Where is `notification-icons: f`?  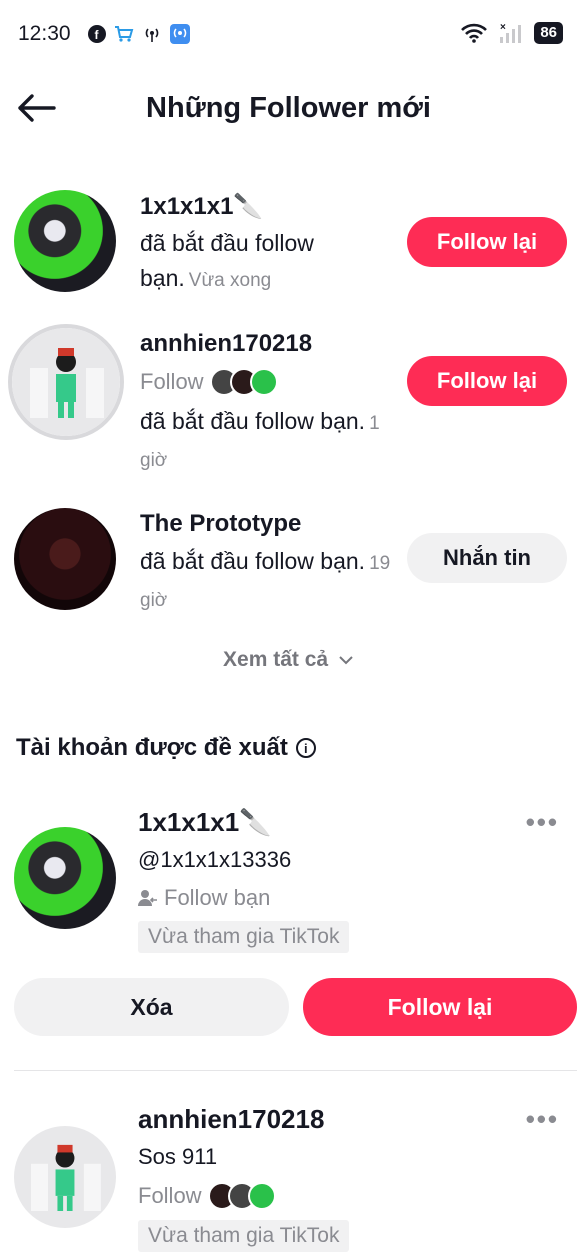 notification-icons: f is located at coordinates (139, 34).